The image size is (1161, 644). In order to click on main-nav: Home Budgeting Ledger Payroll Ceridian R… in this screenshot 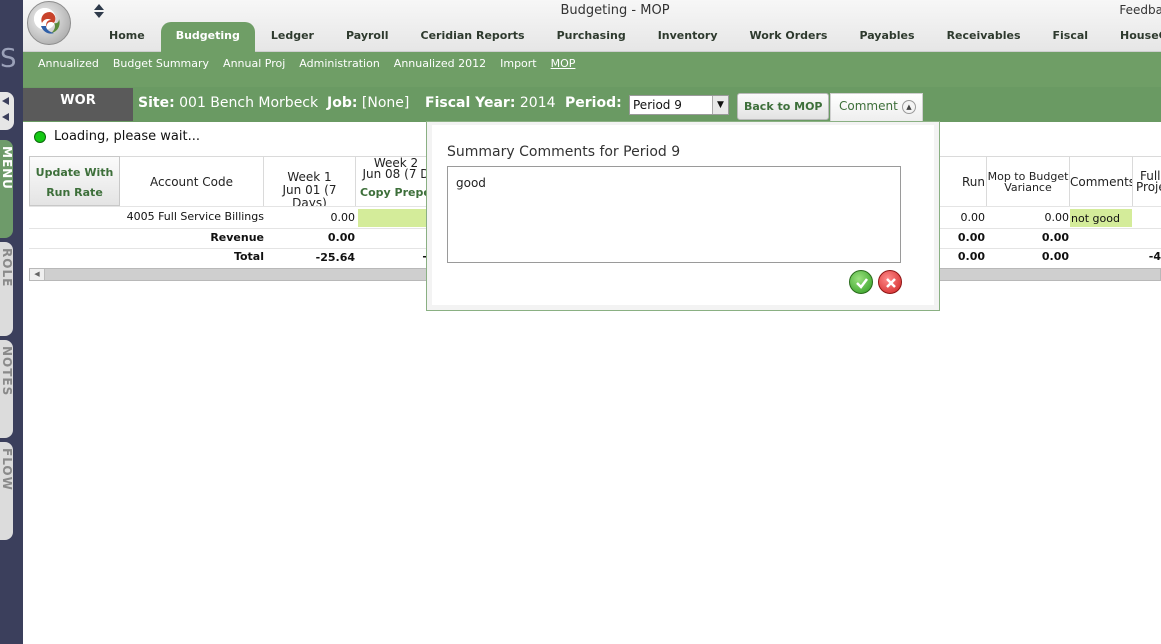, I will do `click(627, 37)`.